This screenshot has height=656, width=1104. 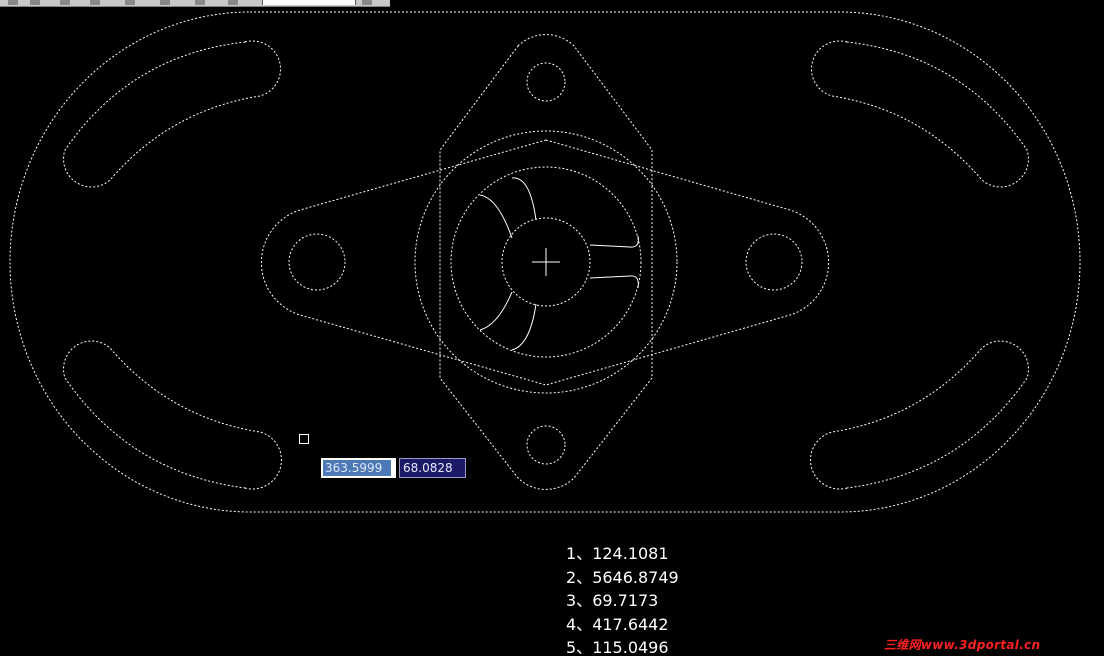 I want to click on list-item: 1、124.1081, so click(x=622, y=554).